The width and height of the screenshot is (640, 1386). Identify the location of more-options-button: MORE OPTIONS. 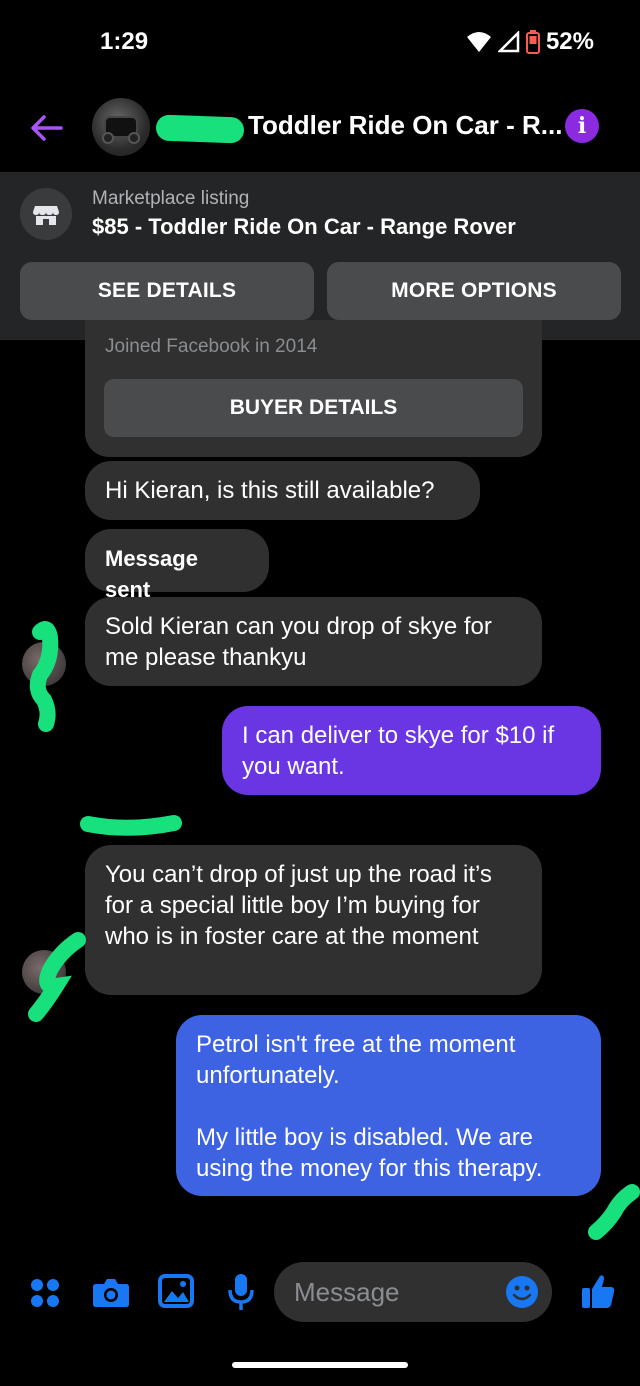
(474, 291).